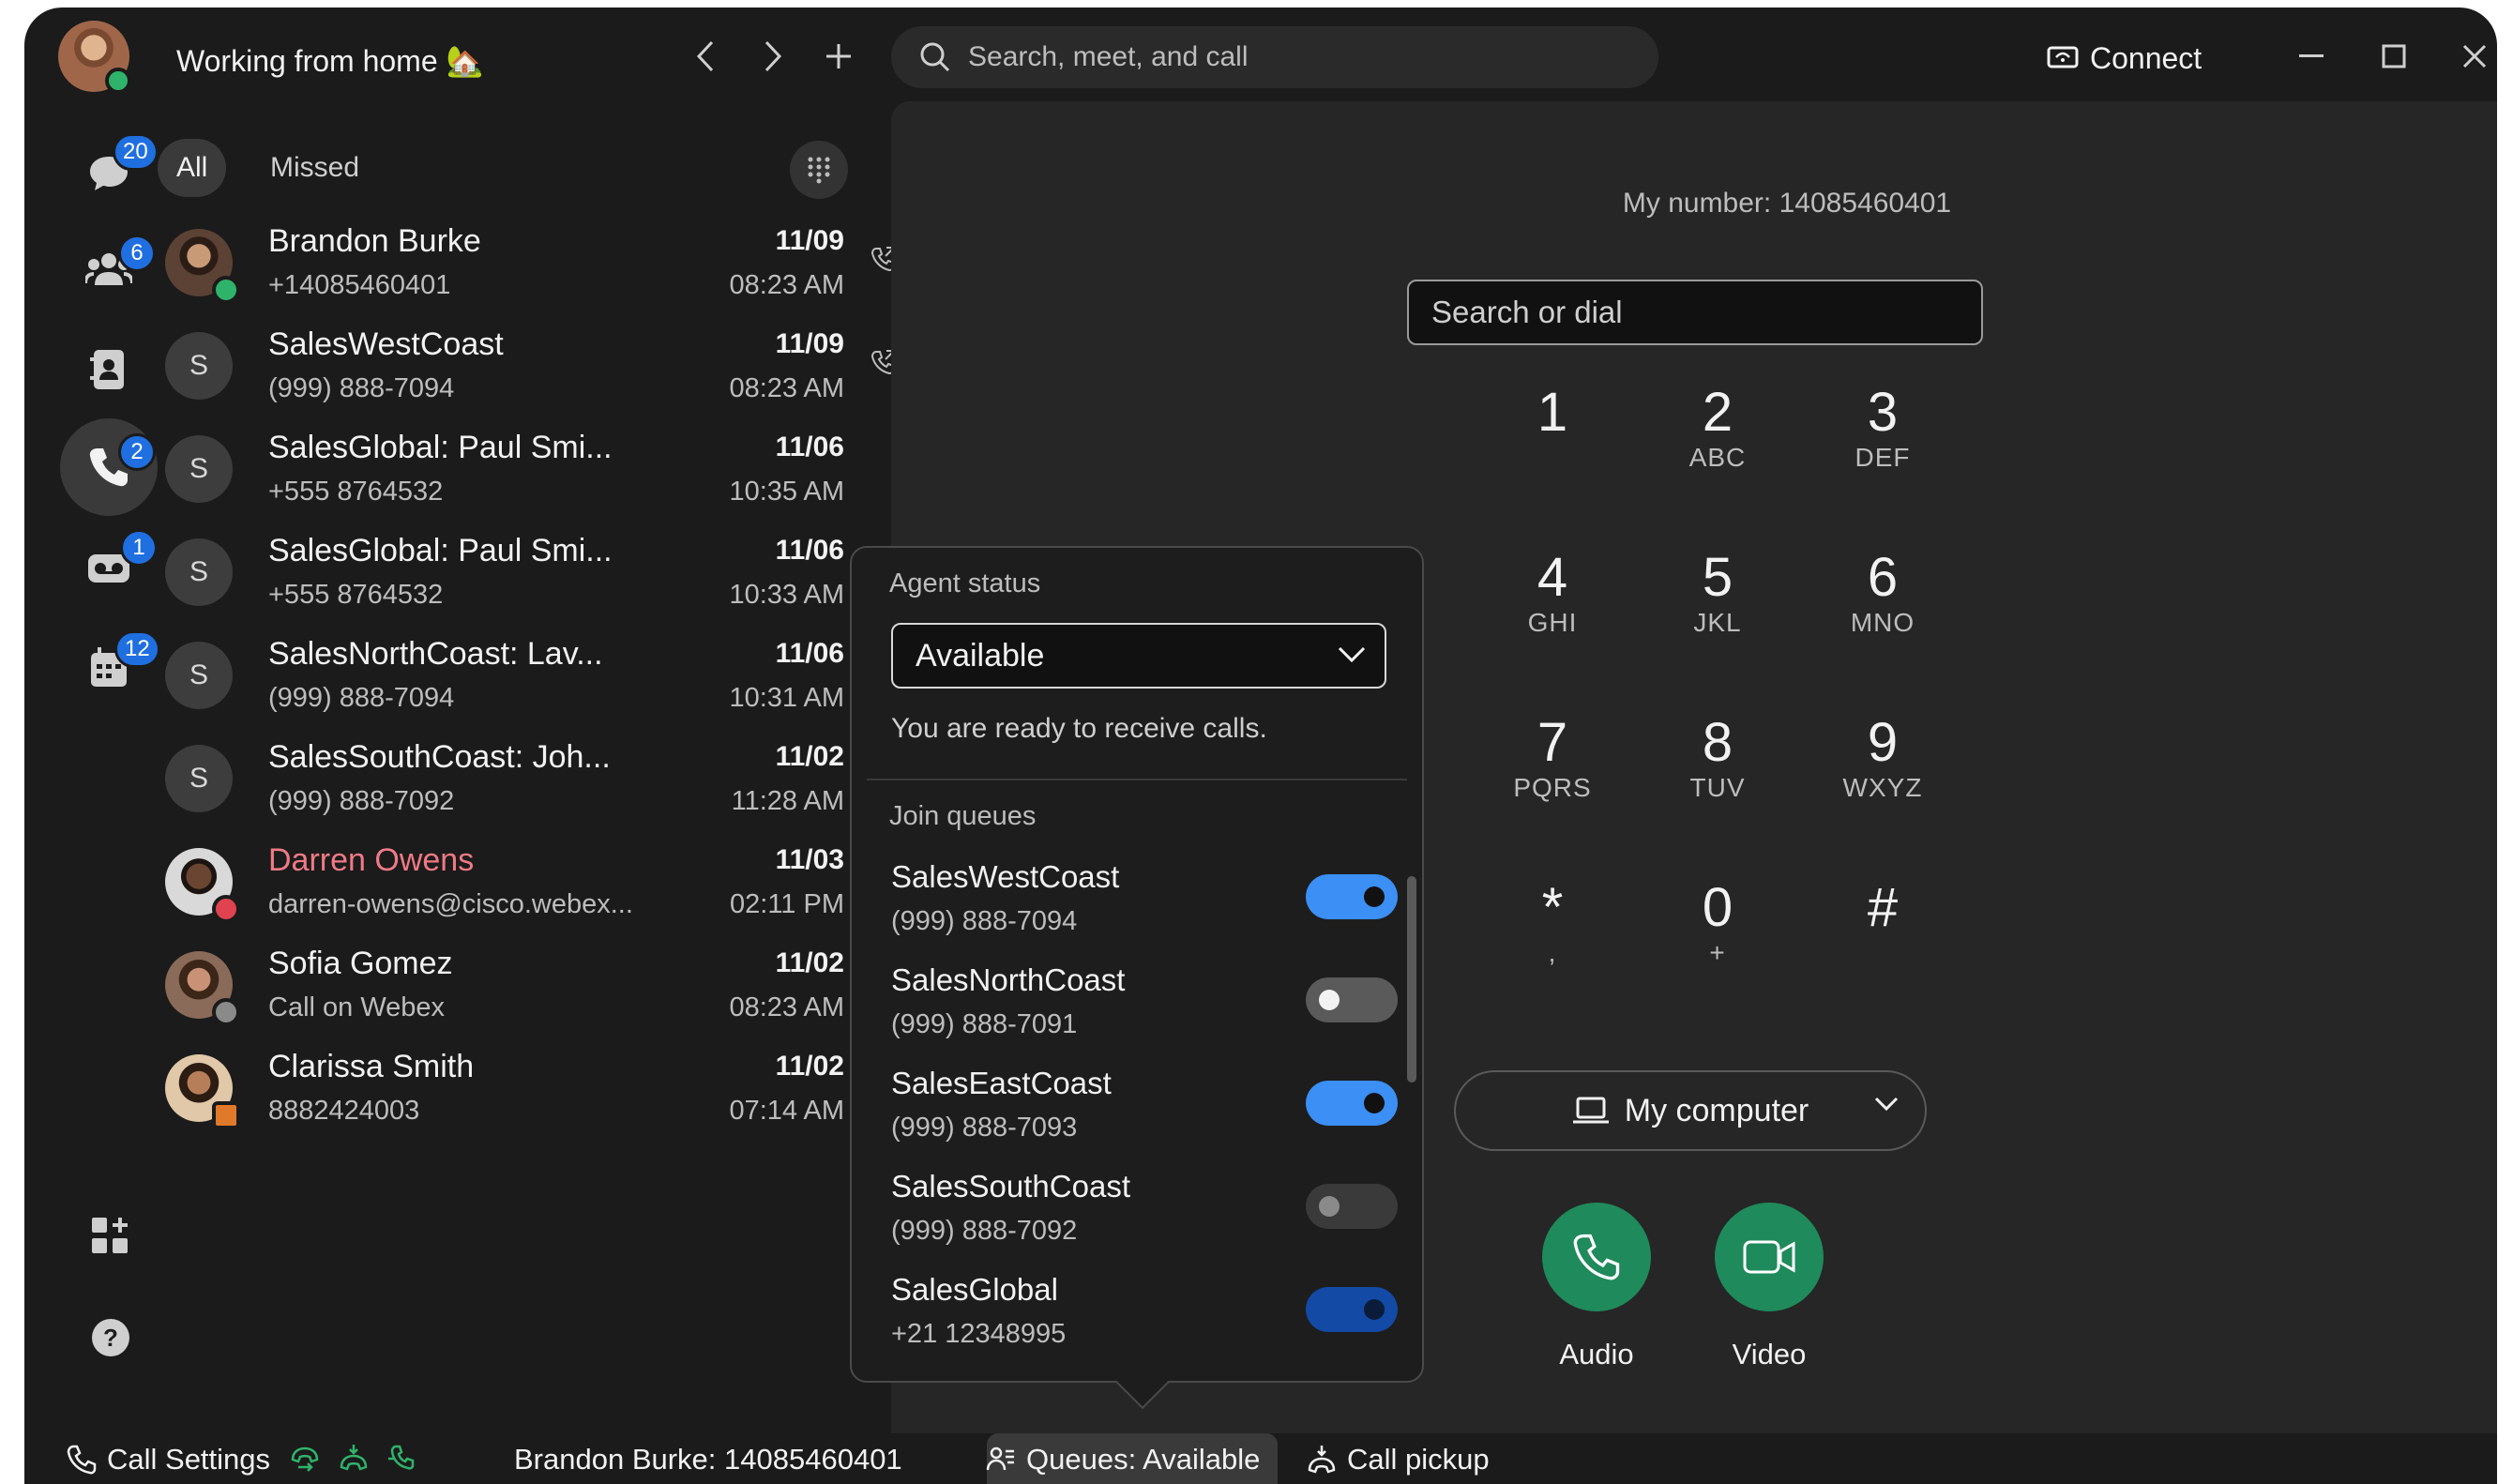  Describe the element at coordinates (358, 1459) in the screenshot. I see `call-pickup-status-icon` at that location.